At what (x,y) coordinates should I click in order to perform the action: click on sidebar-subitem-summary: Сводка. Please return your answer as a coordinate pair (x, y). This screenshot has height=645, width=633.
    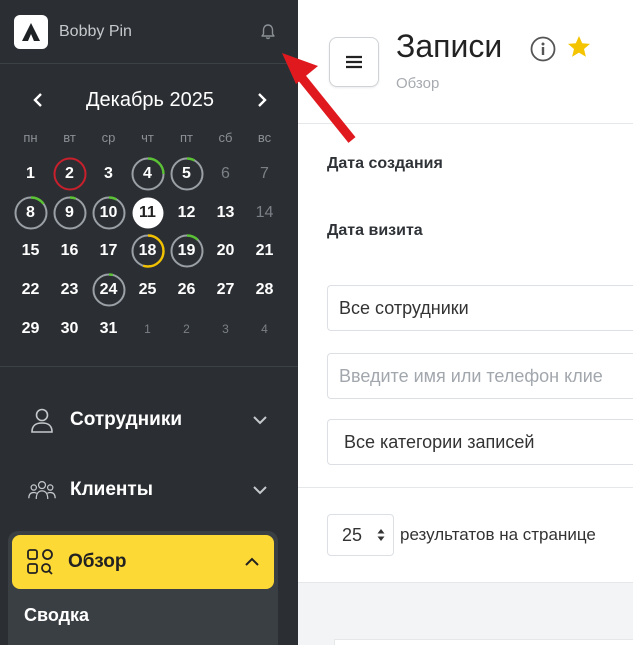
    Looking at the image, I should click on (143, 617).